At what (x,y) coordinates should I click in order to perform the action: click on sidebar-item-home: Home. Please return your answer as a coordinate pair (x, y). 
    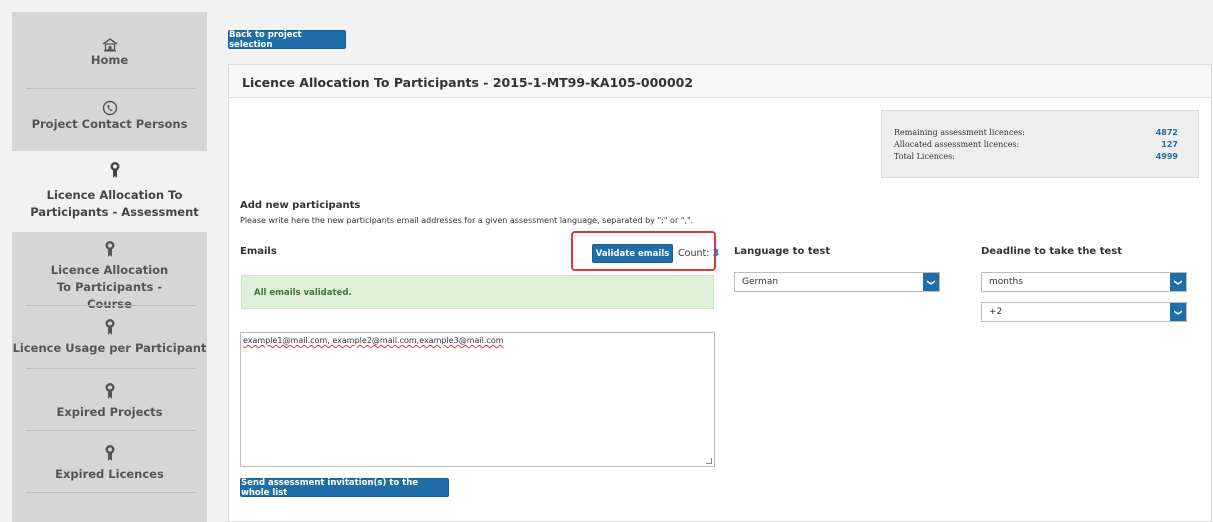
    Looking at the image, I should click on (109, 53).